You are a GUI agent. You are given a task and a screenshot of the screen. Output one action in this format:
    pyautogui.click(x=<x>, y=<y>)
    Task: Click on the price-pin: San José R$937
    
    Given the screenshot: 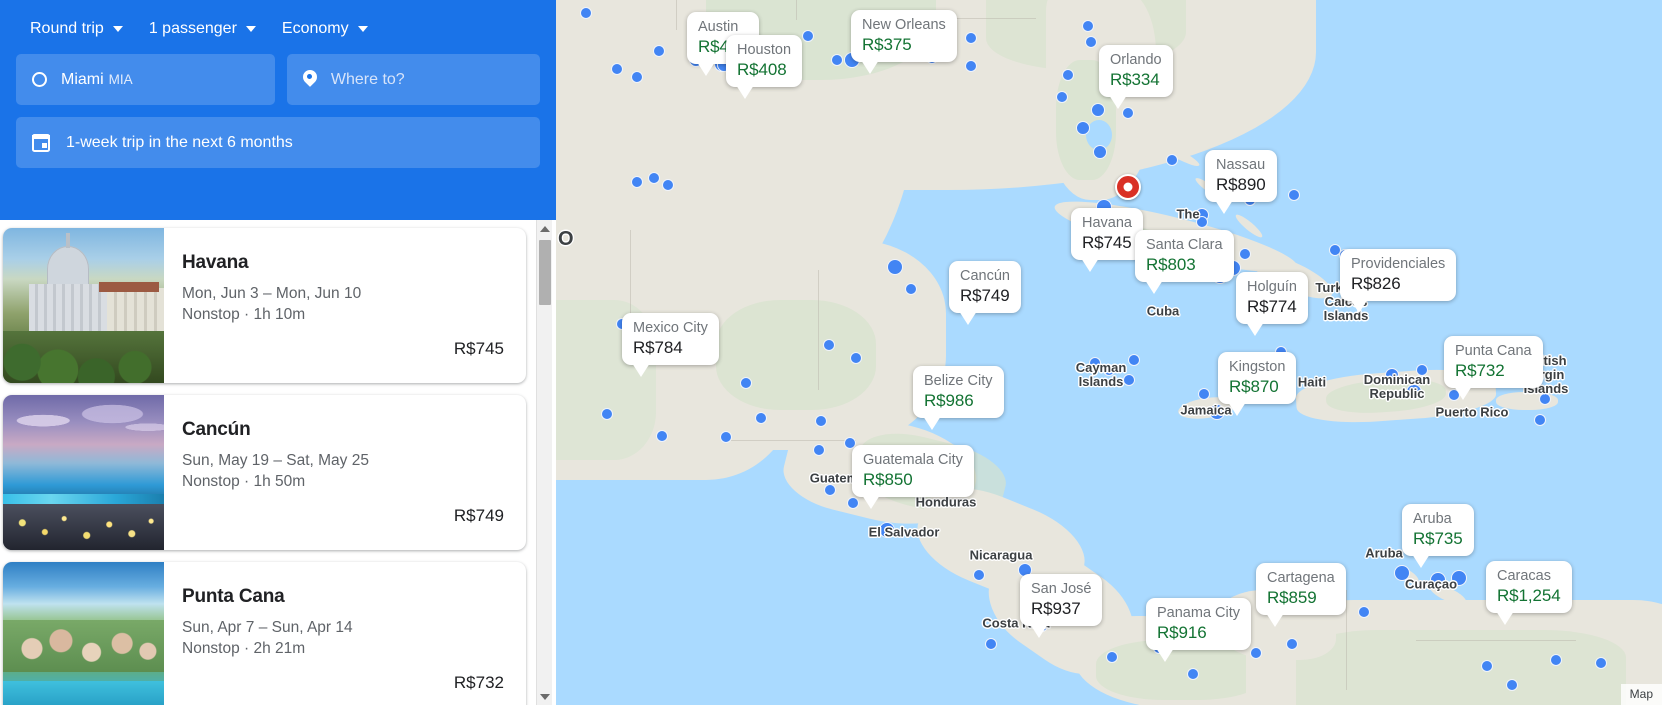 What is the action you would take?
    pyautogui.click(x=1061, y=606)
    